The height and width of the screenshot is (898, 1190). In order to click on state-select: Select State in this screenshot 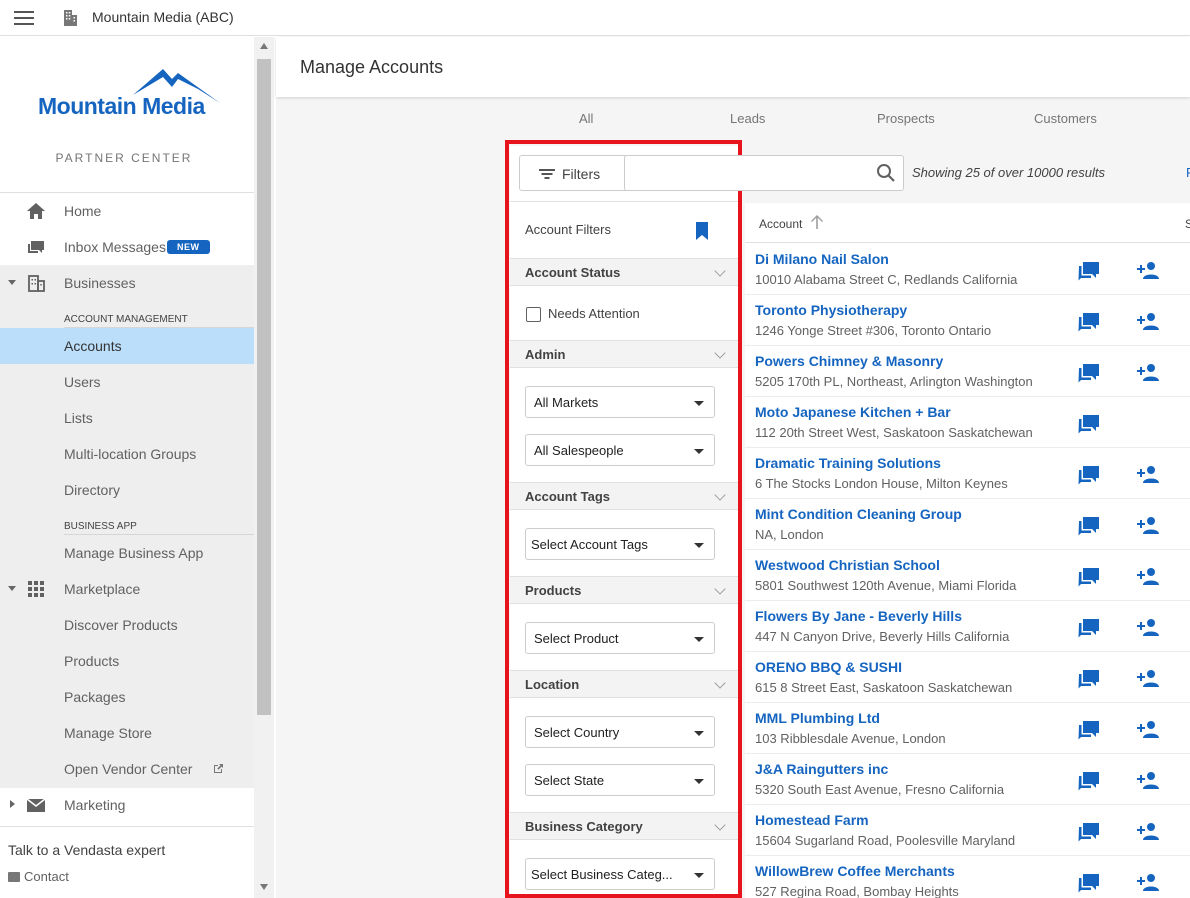, I will do `click(620, 780)`.